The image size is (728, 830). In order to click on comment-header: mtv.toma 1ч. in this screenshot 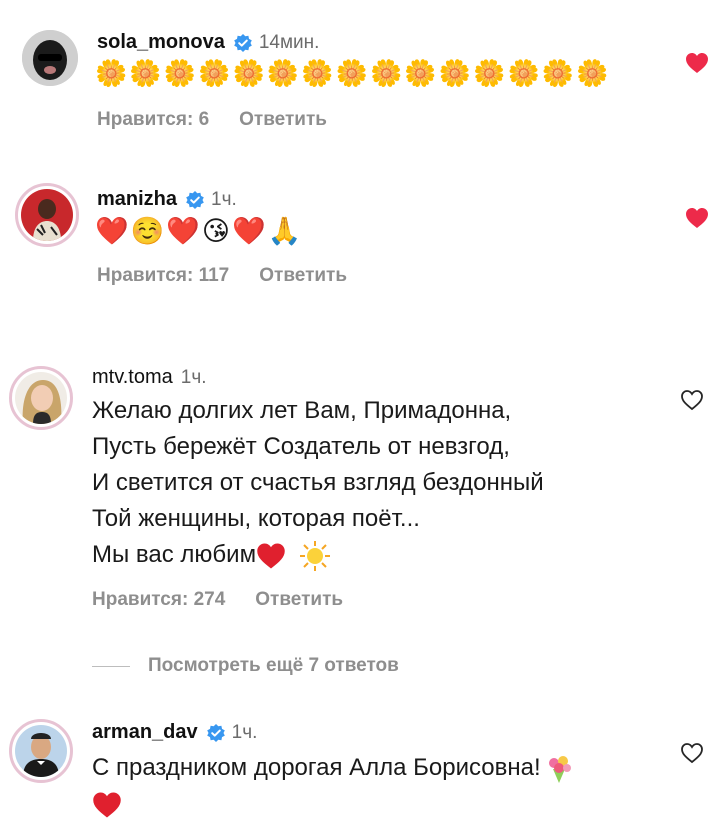, I will do `click(149, 377)`.